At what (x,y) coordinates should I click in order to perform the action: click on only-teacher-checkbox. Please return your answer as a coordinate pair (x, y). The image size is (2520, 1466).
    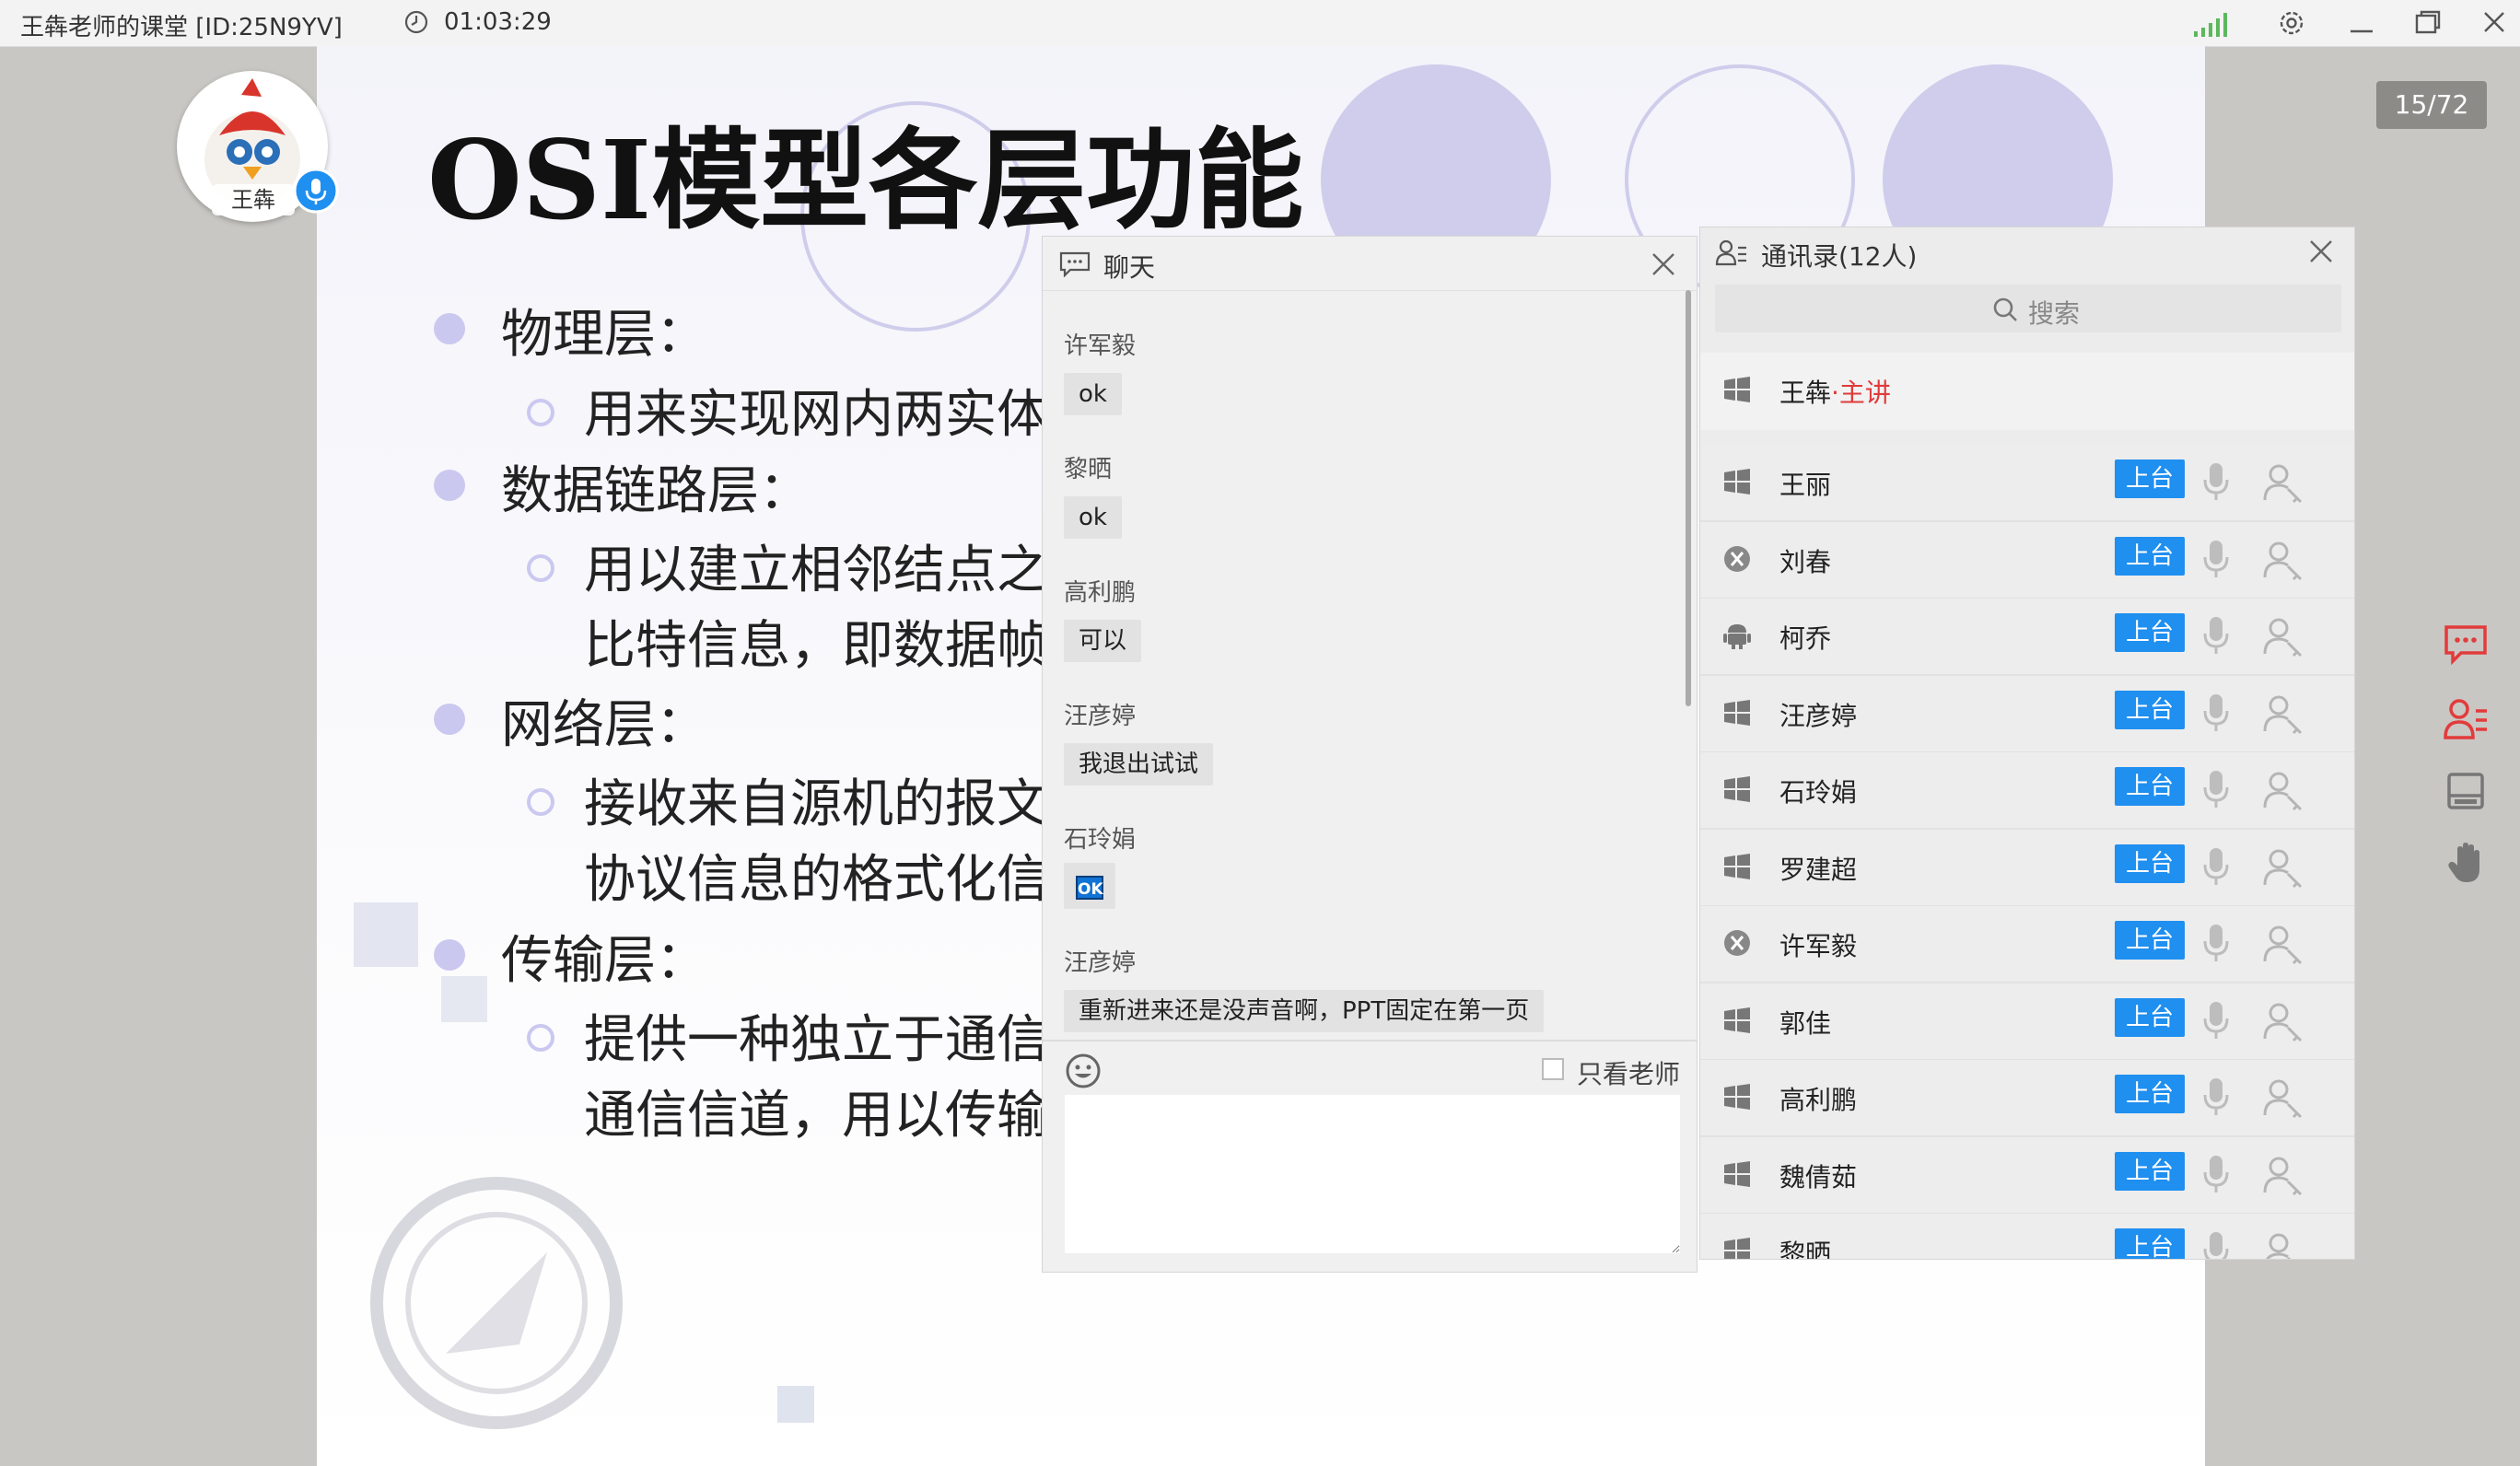
    Looking at the image, I should click on (1553, 1069).